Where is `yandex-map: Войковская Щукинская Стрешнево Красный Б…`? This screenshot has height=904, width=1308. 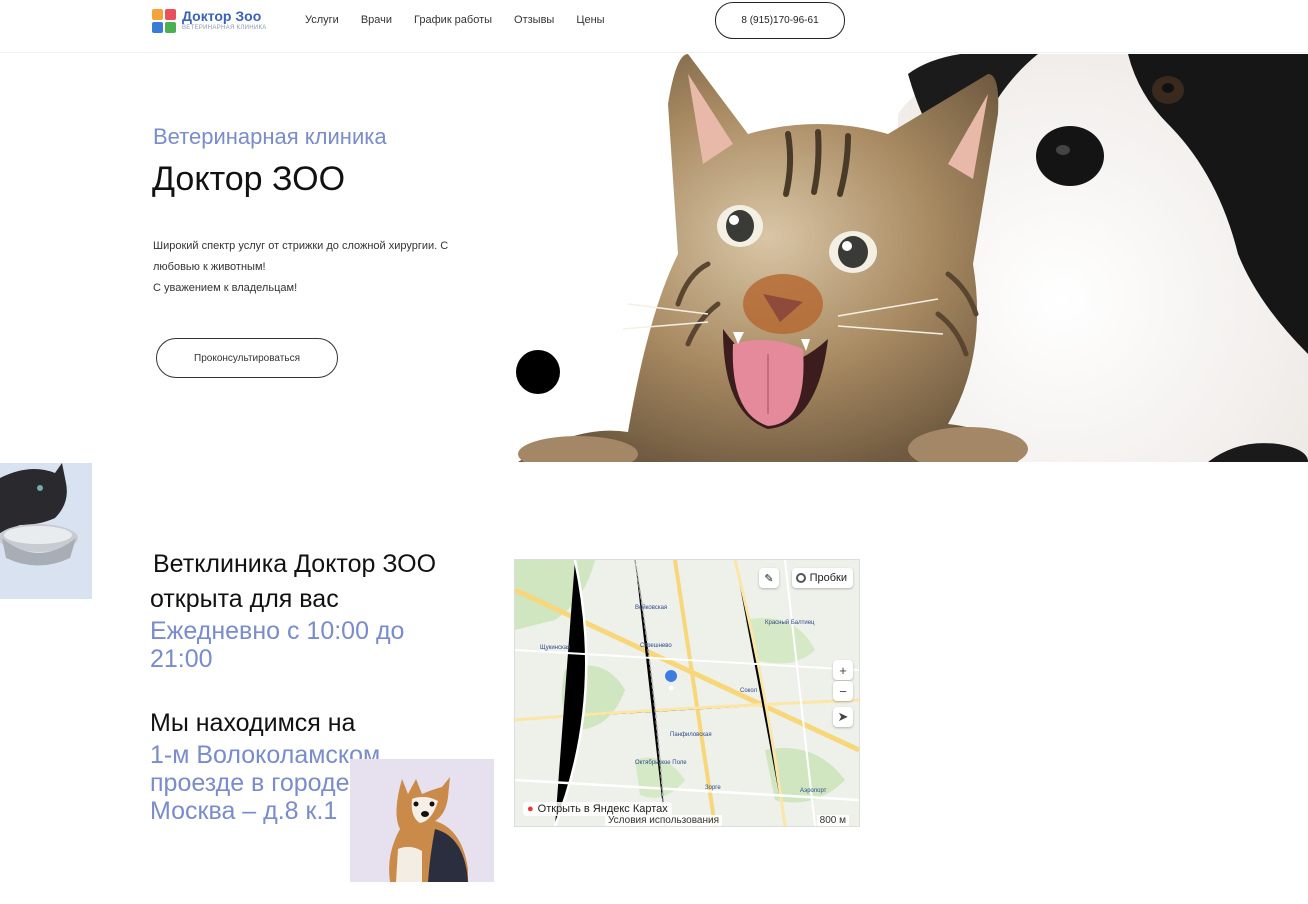
yandex-map: Войковская Щукинская Стрешнево Красный Б… is located at coordinates (687, 693).